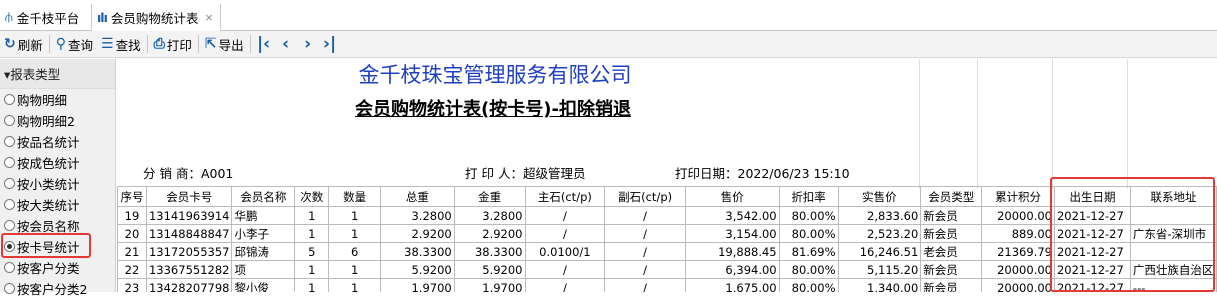 This screenshot has height=299, width=1217. Describe the element at coordinates (732, 233) in the screenshot. I see `table-cell: 3,154.00` at that location.